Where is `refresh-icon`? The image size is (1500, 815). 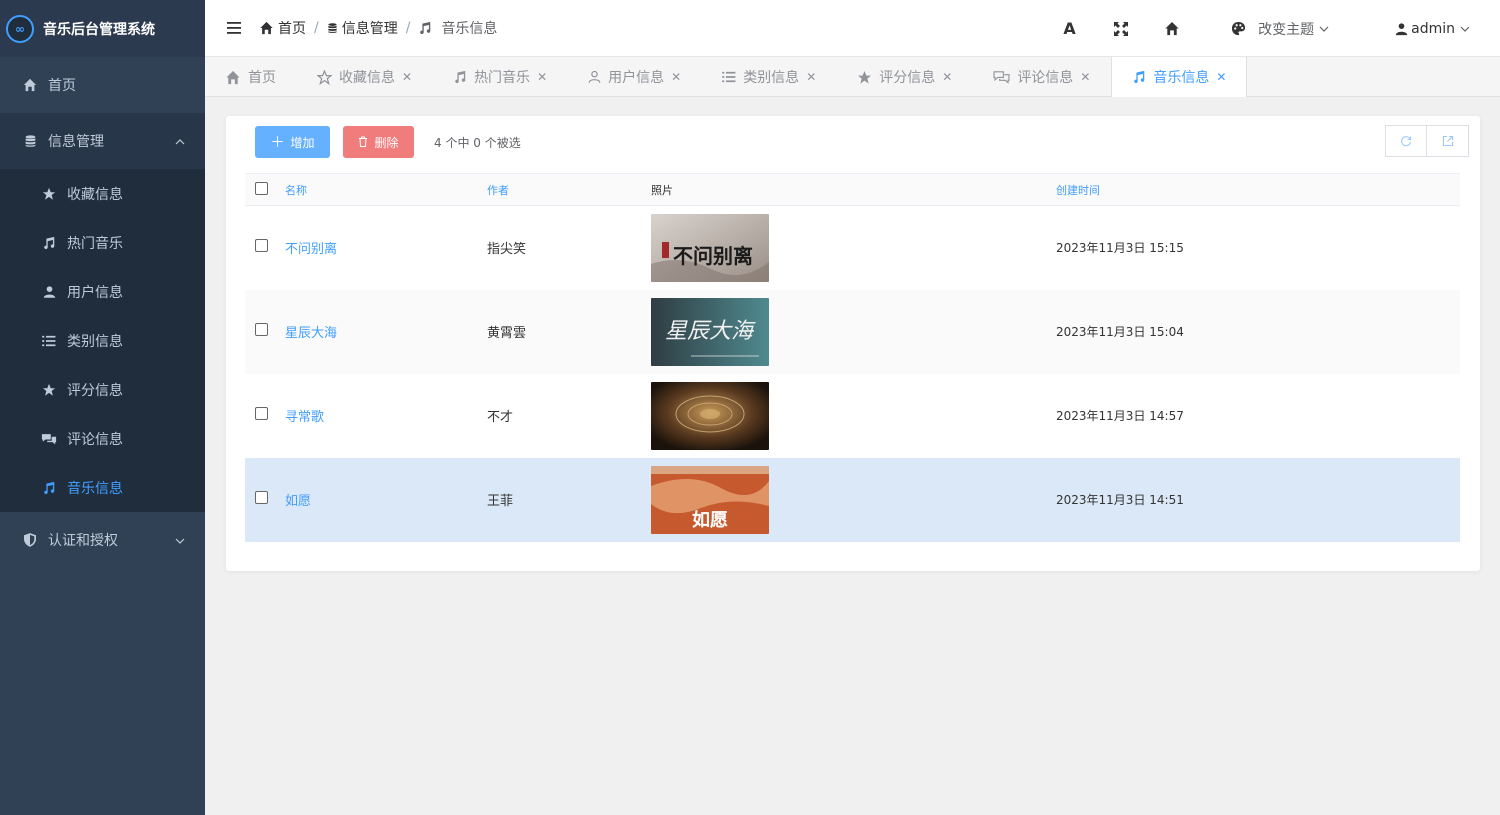
refresh-icon is located at coordinates (1406, 141).